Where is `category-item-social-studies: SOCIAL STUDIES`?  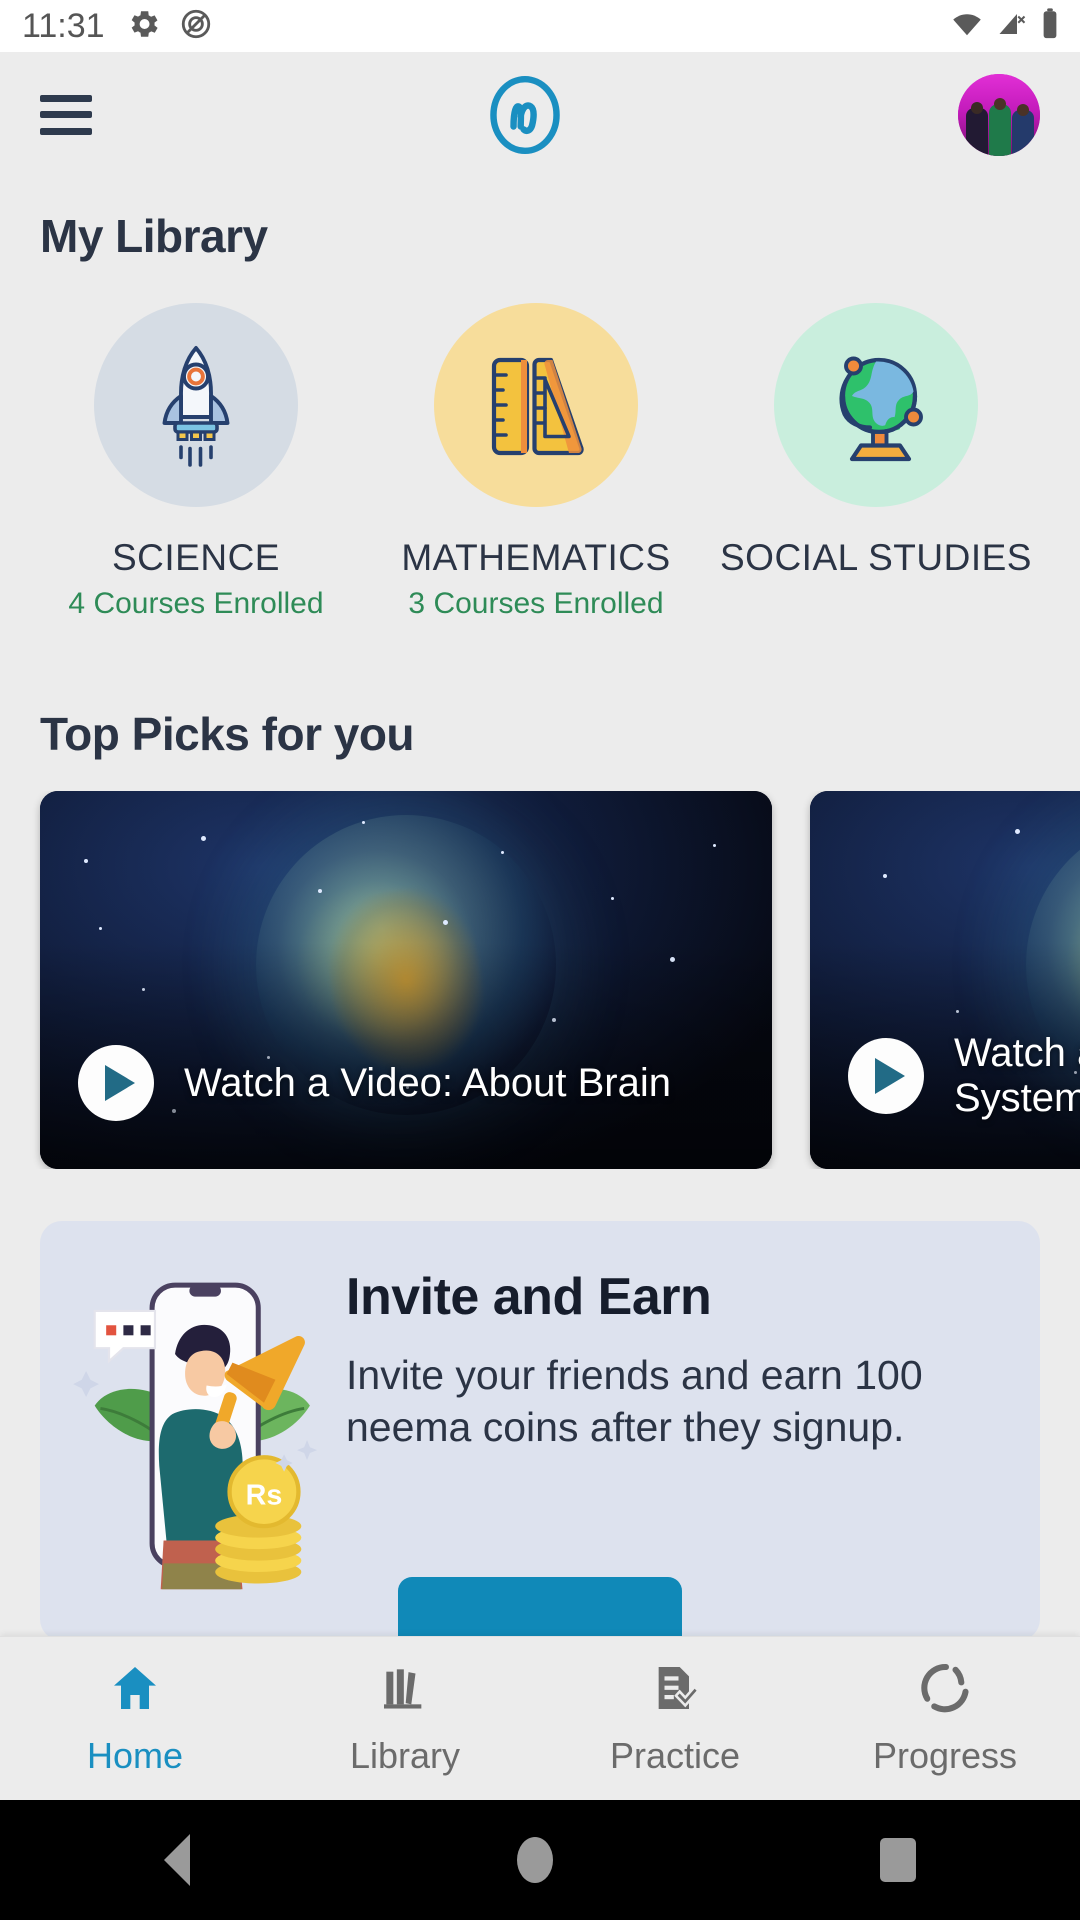 category-item-social-studies: SOCIAL STUDIES is located at coordinates (876, 445).